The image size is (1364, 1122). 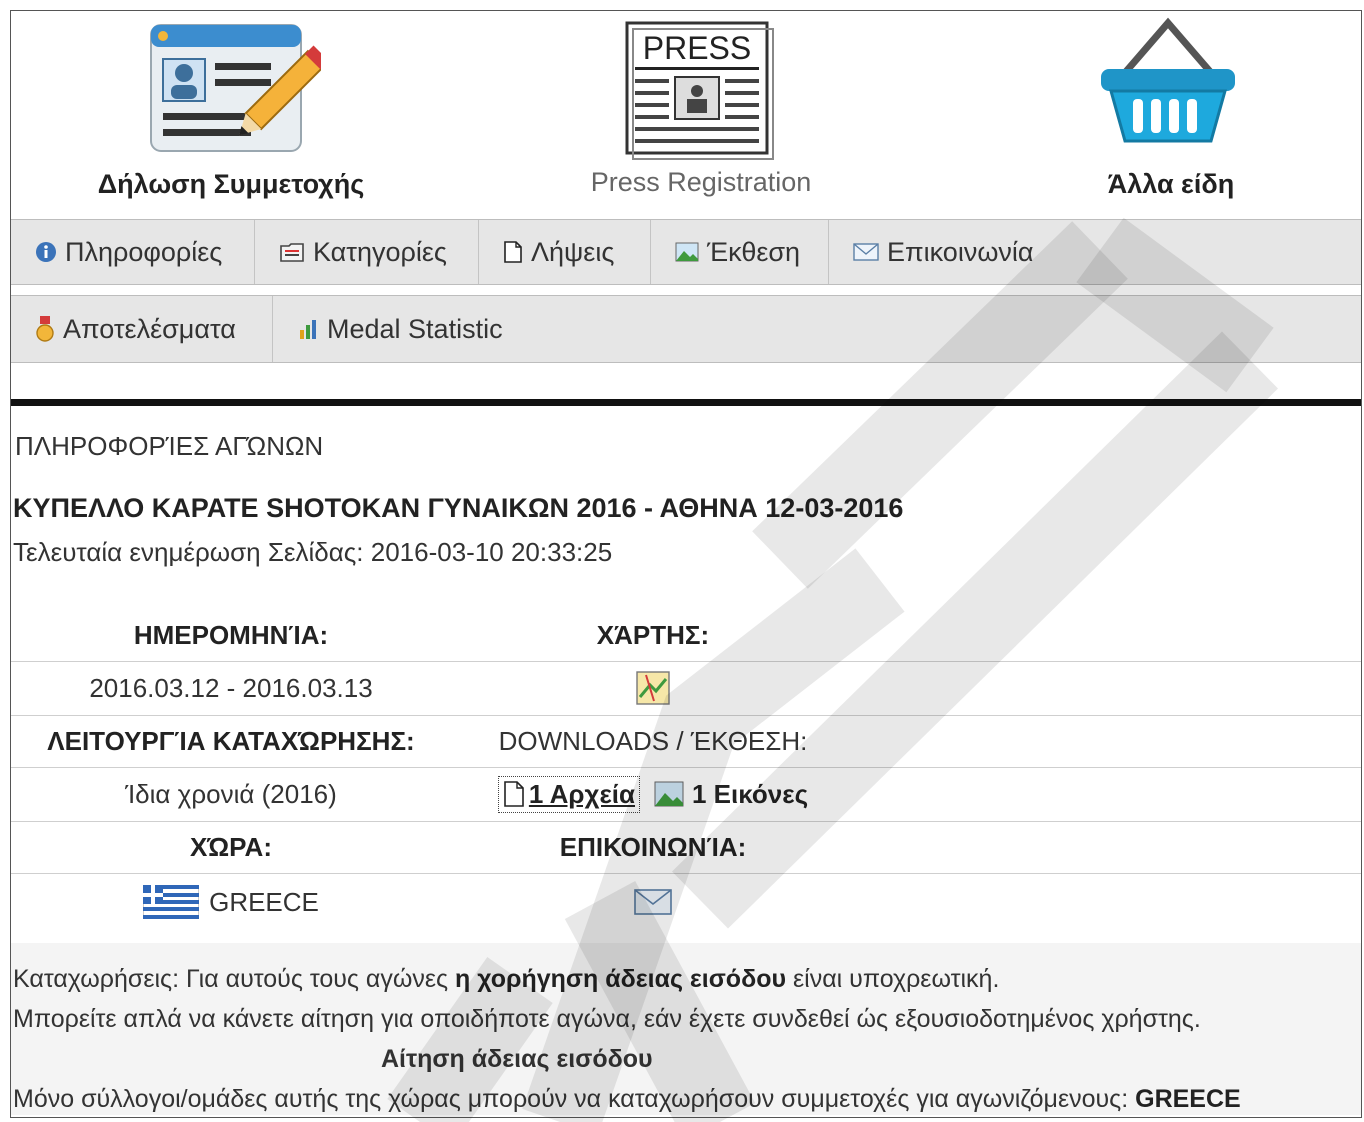 What do you see at coordinates (264, 901) in the screenshot?
I see `country-value: GREECE` at bounding box center [264, 901].